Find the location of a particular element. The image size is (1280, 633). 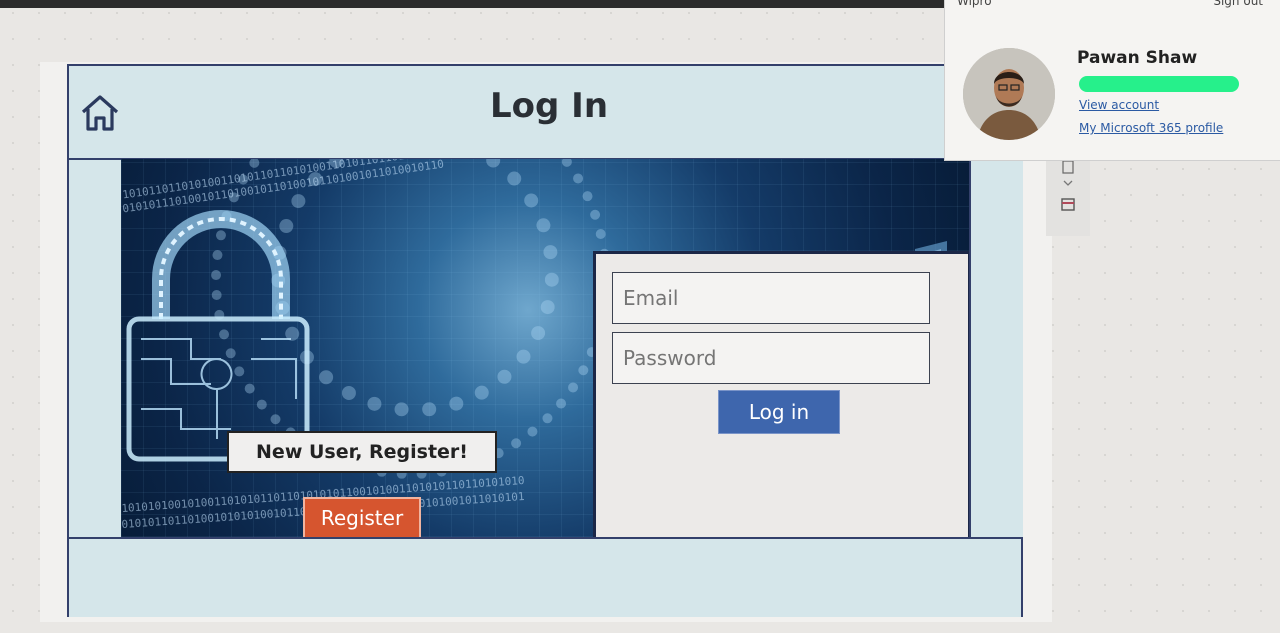

circuit-padlock-graphic is located at coordinates (218, 336).